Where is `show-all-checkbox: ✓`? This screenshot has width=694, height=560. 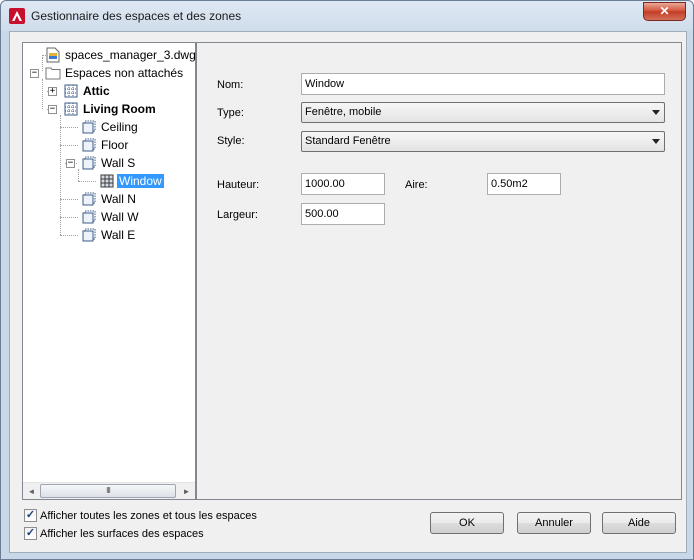
show-all-checkbox: ✓ is located at coordinates (30, 515).